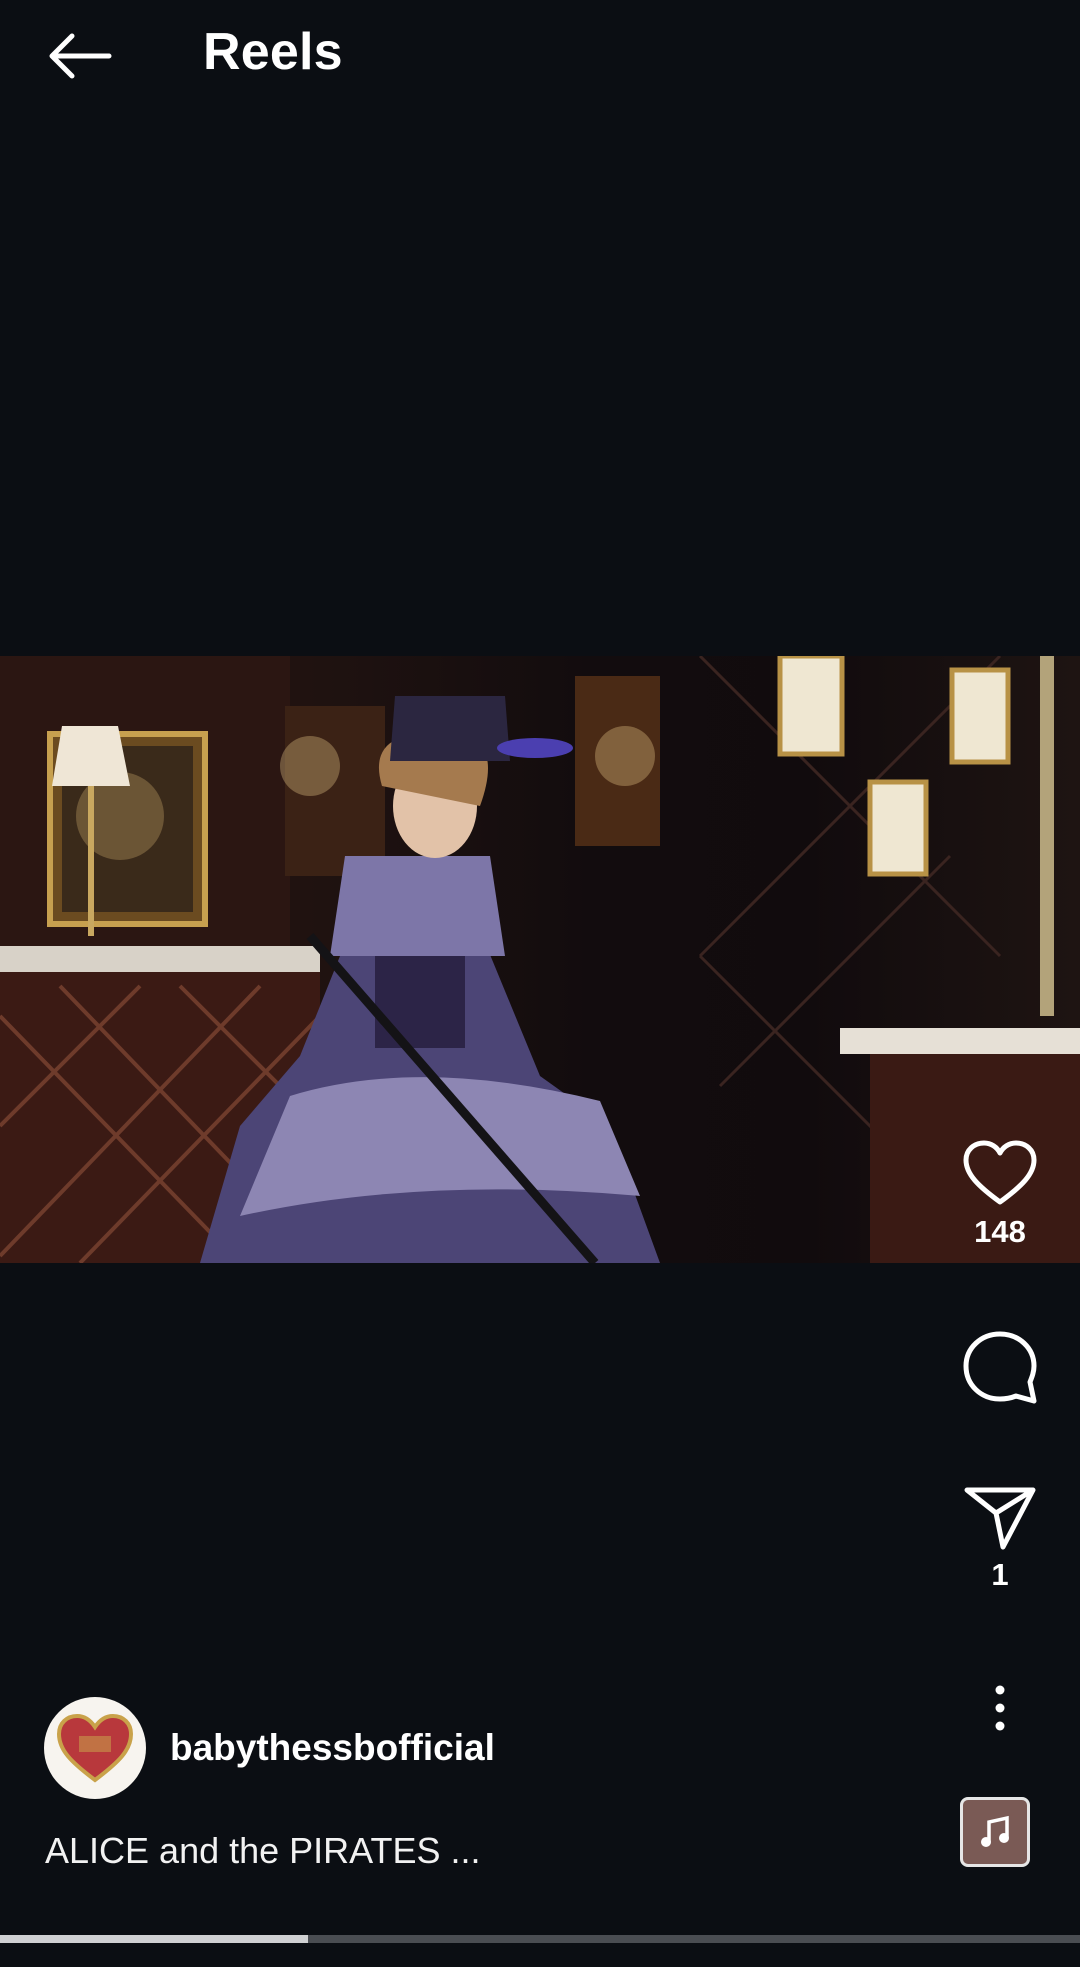  I want to click on back-button, so click(79, 56).